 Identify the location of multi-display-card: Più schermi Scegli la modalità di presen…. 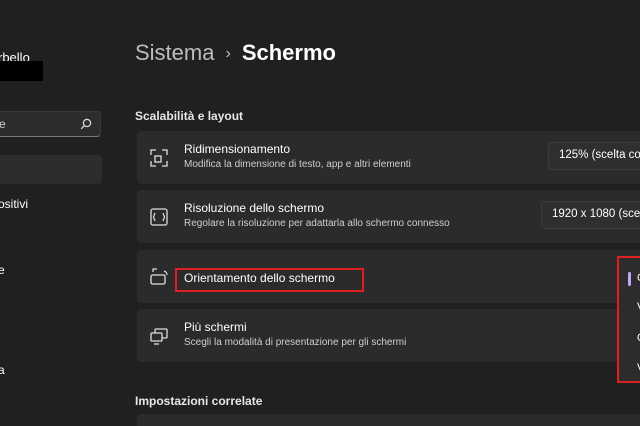
(388, 335).